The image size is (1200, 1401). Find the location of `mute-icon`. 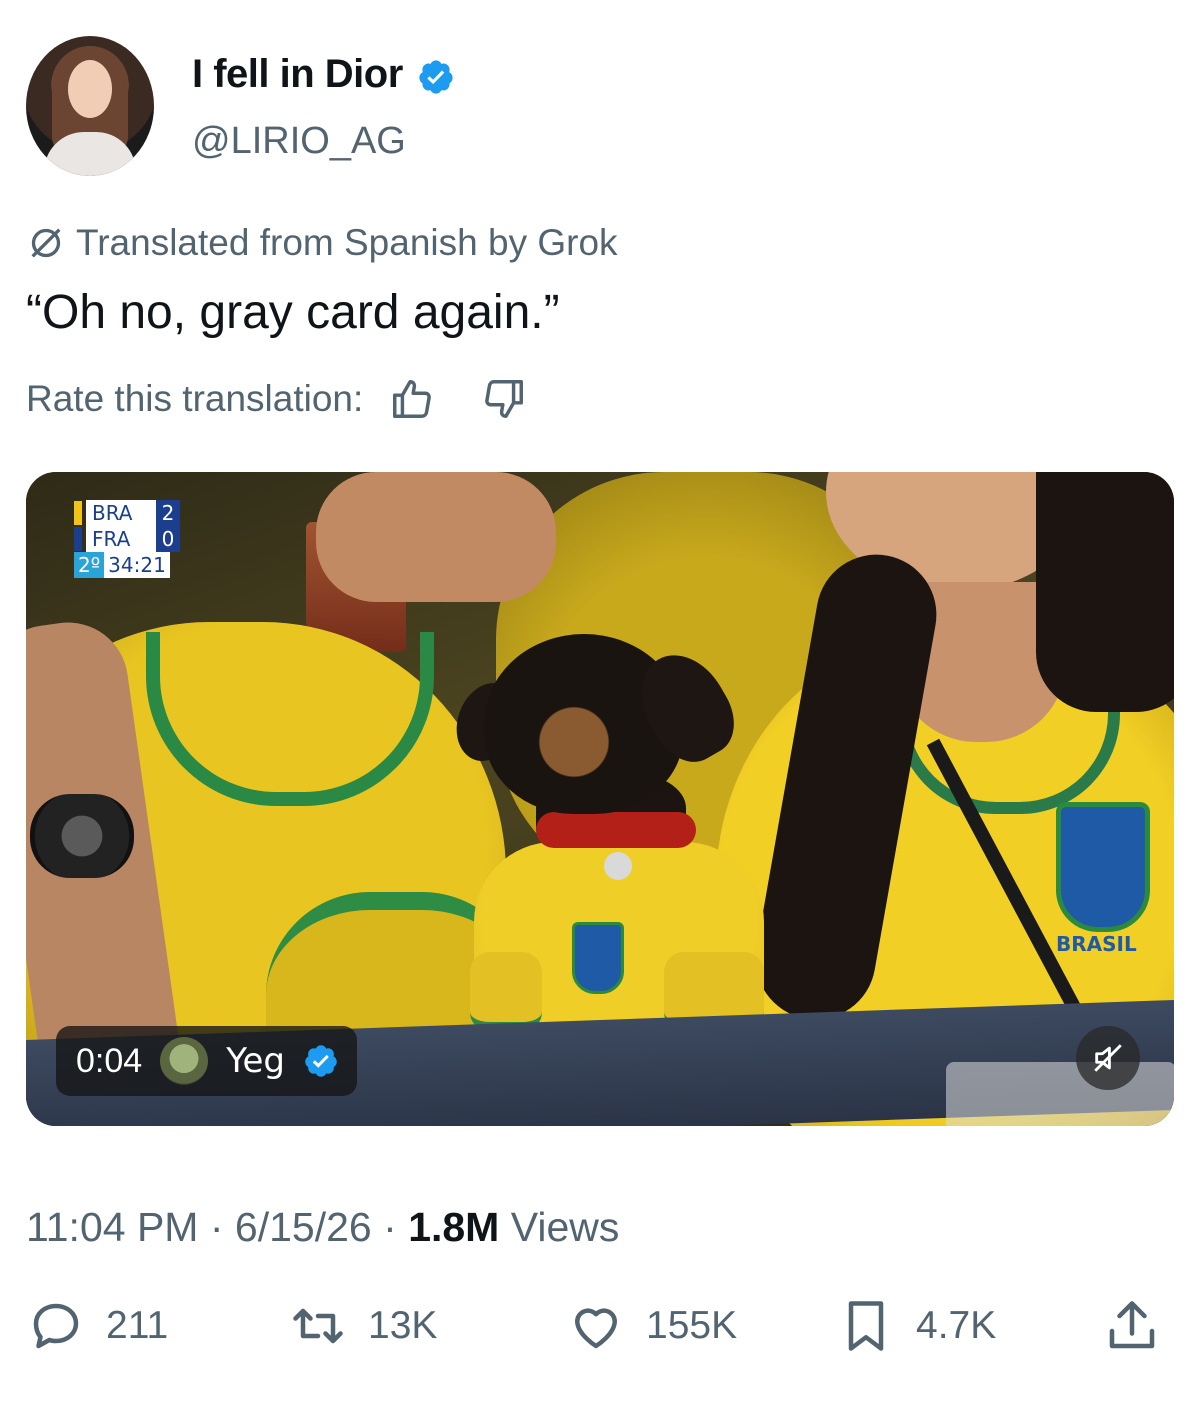

mute-icon is located at coordinates (1108, 1058).